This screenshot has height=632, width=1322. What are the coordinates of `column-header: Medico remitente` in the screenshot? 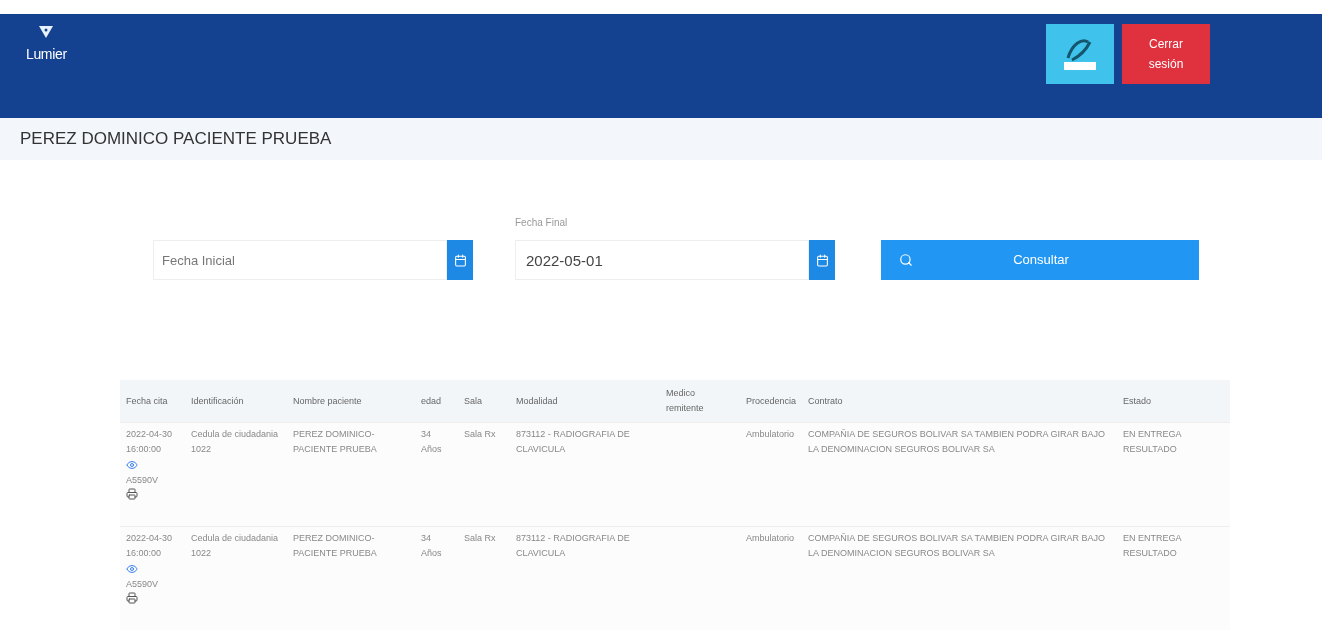 It's located at (685, 400).